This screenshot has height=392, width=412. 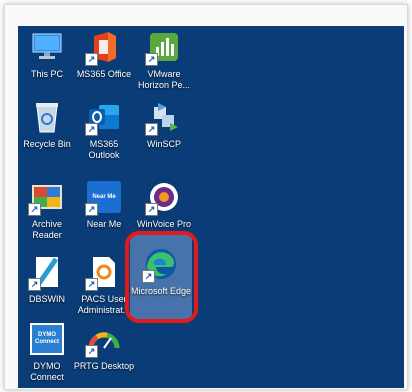 I want to click on desktop-icon-microsoft-edge: ↗ Microsoft Edge, so click(x=161, y=277).